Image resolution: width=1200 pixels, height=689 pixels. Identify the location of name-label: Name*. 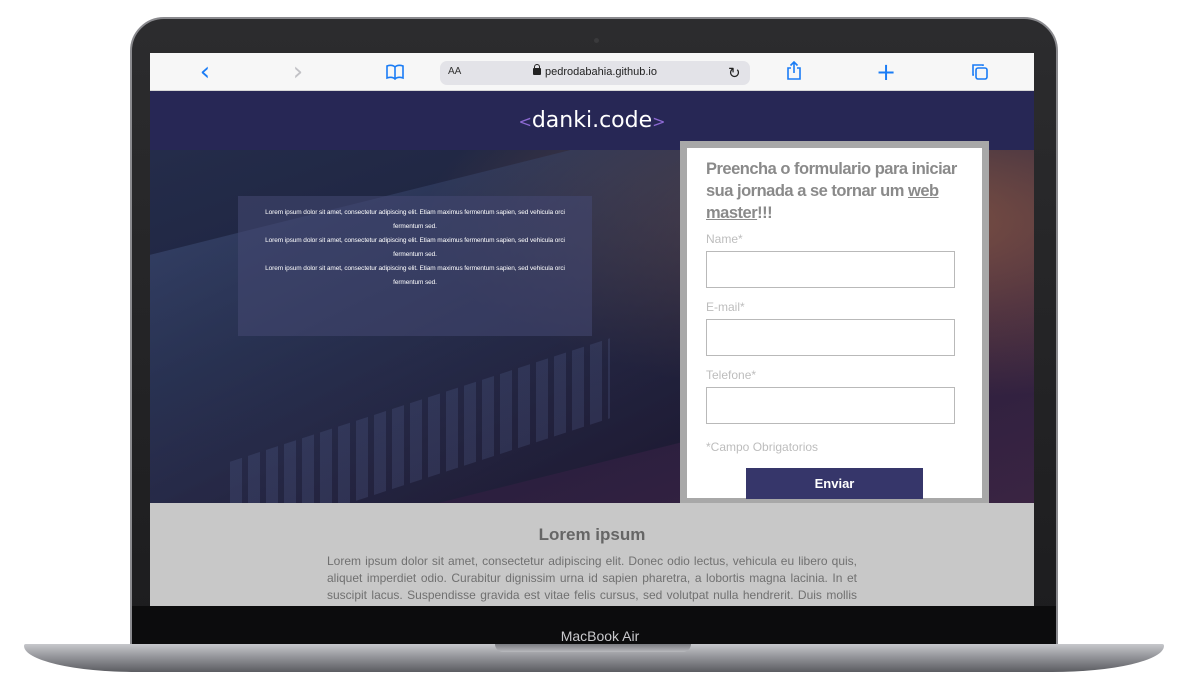
(724, 239).